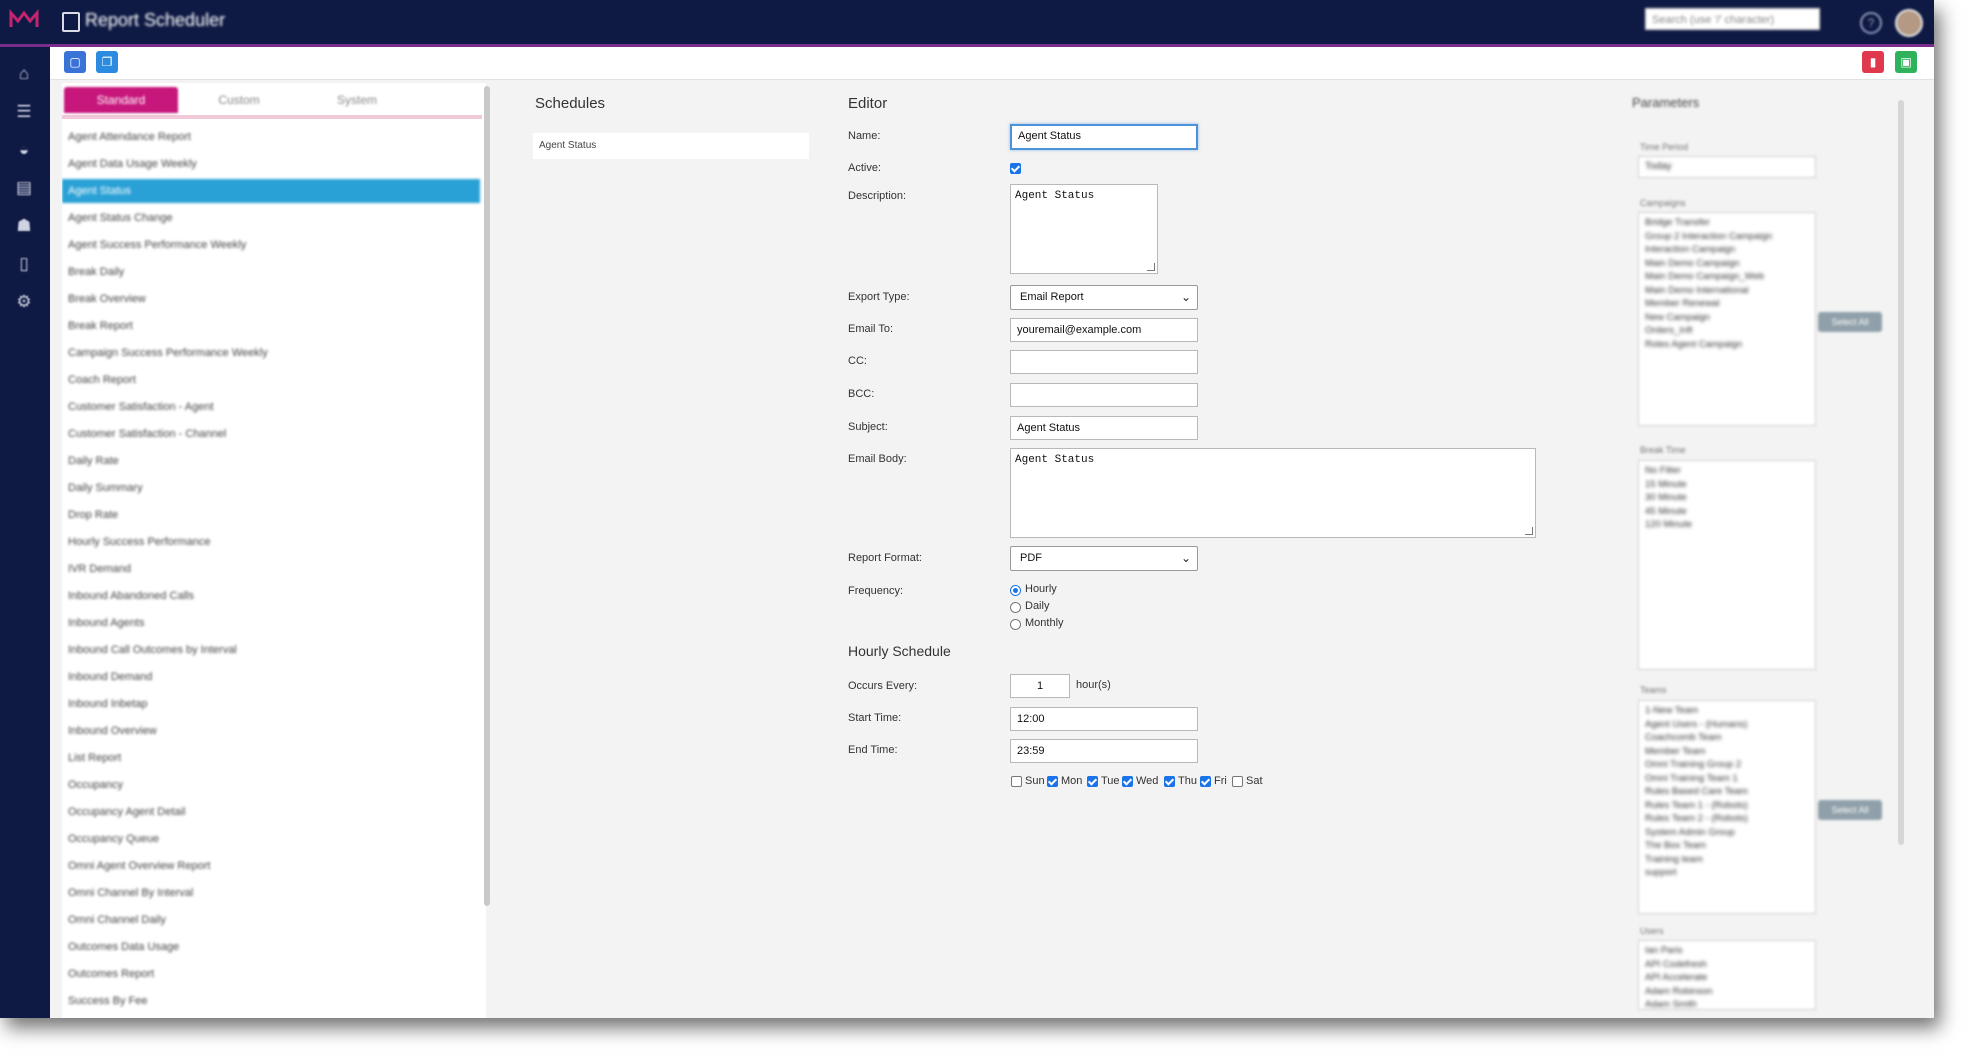 The height and width of the screenshot is (1059, 1970). What do you see at coordinates (1727, 485) in the screenshot?
I see `list-option: 15 Minute` at bounding box center [1727, 485].